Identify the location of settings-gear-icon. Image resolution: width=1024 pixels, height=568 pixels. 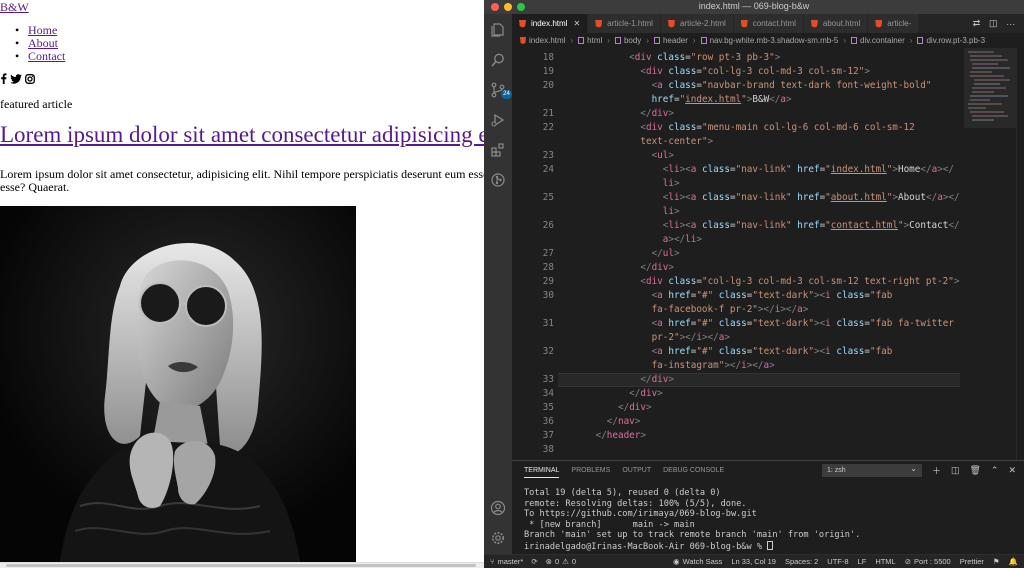
(498, 538).